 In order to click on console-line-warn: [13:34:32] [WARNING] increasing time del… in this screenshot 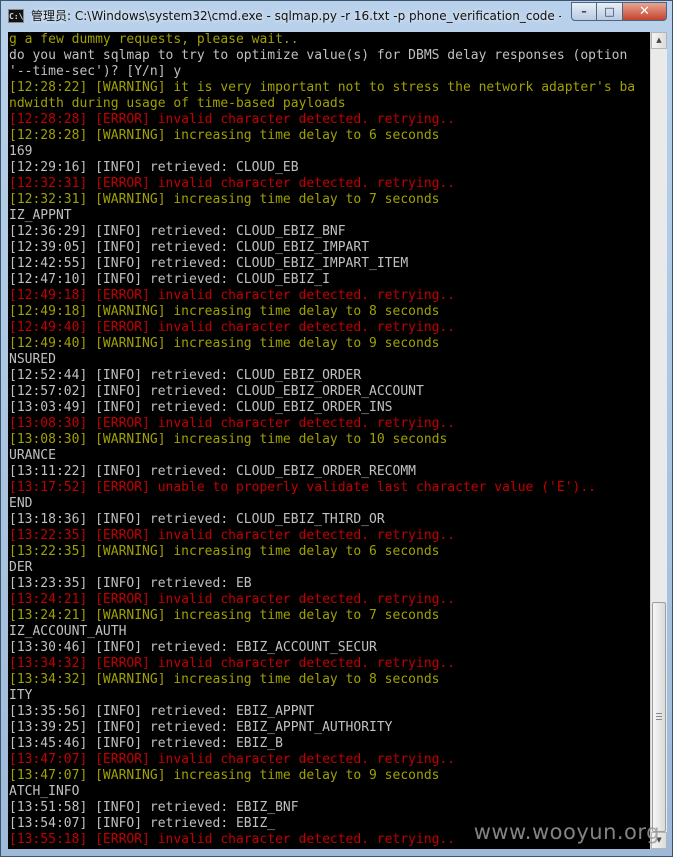, I will do `click(224, 679)`.